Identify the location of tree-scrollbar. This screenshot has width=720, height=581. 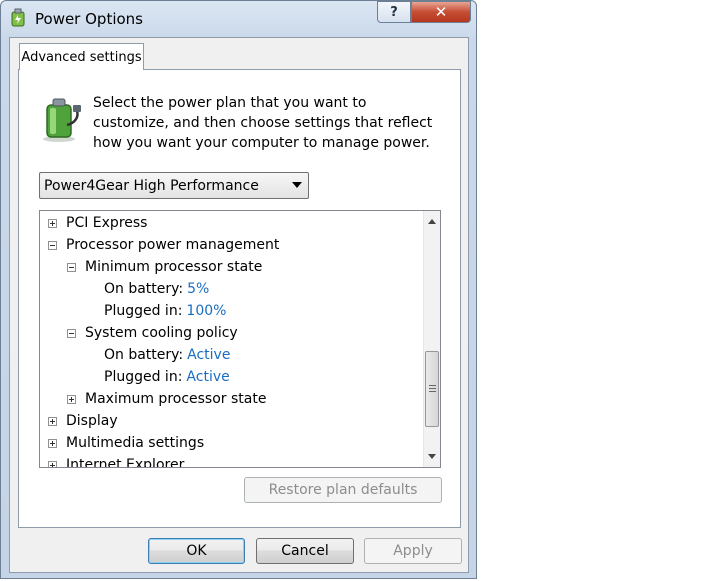
(431, 339).